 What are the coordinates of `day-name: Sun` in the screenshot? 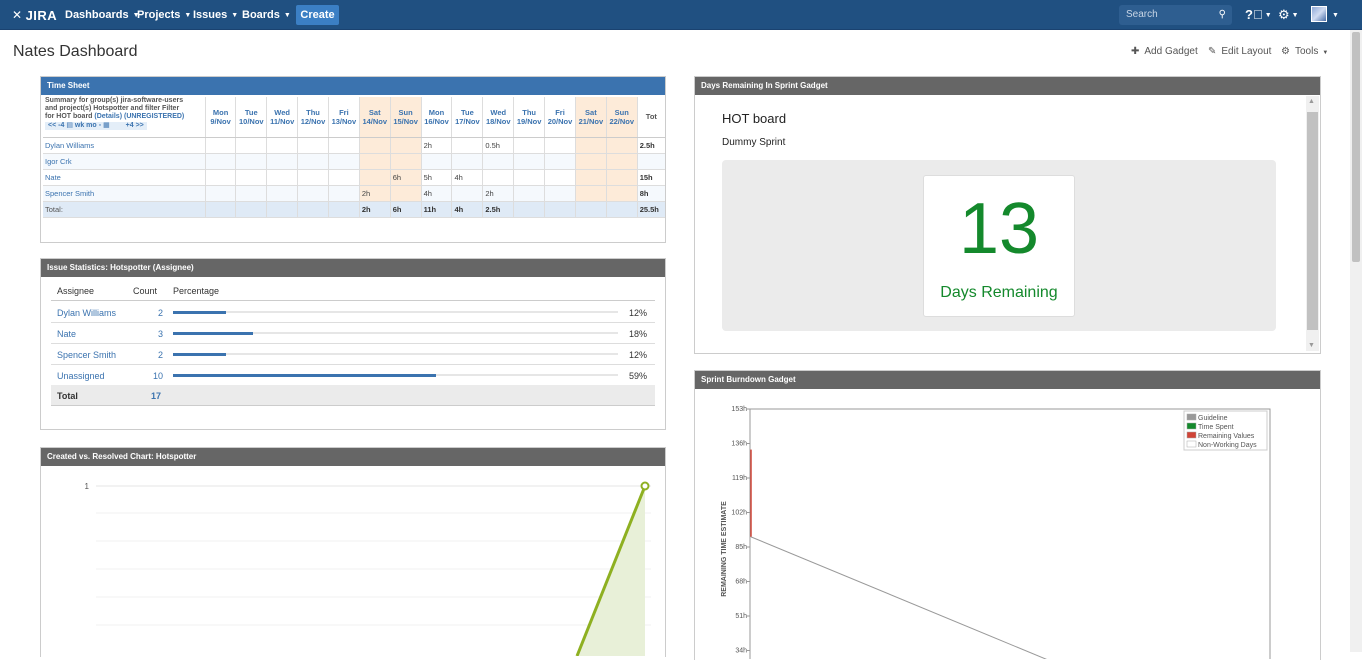 It's located at (405, 112).